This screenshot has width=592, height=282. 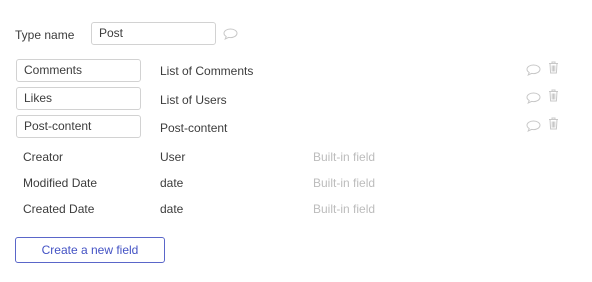 I want to click on field-name-input: Comments, so click(x=78, y=70).